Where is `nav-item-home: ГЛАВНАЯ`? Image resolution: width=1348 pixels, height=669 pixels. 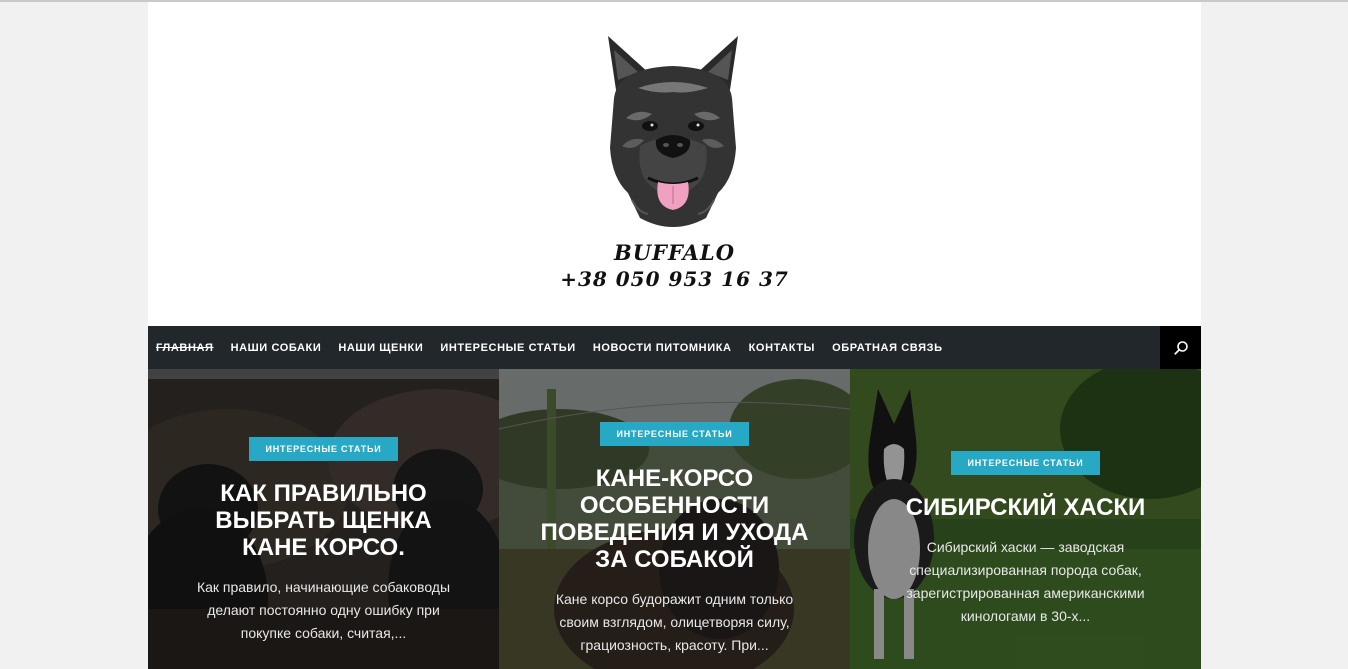 nav-item-home: ГЛАВНАЯ is located at coordinates (185, 348).